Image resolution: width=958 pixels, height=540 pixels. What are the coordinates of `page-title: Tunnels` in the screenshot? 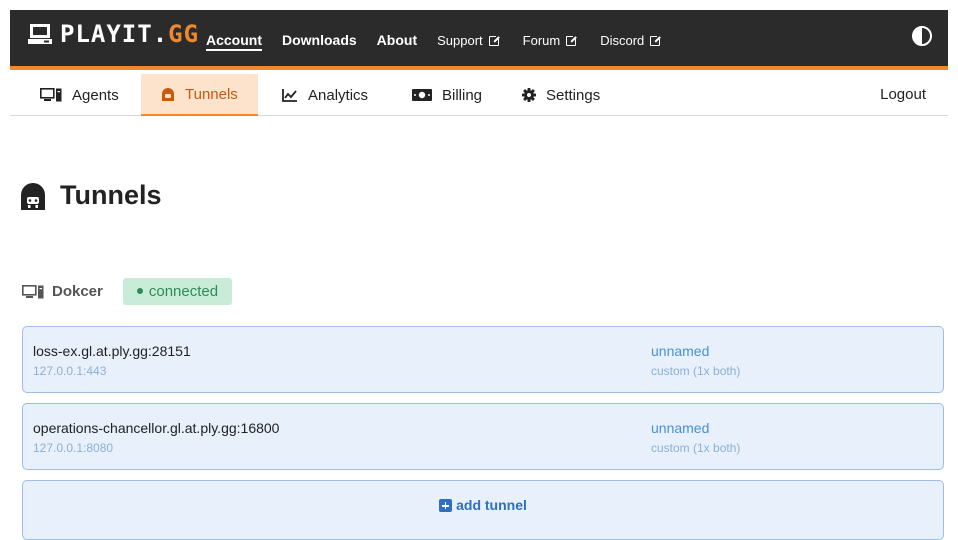 It's located at (91, 195).